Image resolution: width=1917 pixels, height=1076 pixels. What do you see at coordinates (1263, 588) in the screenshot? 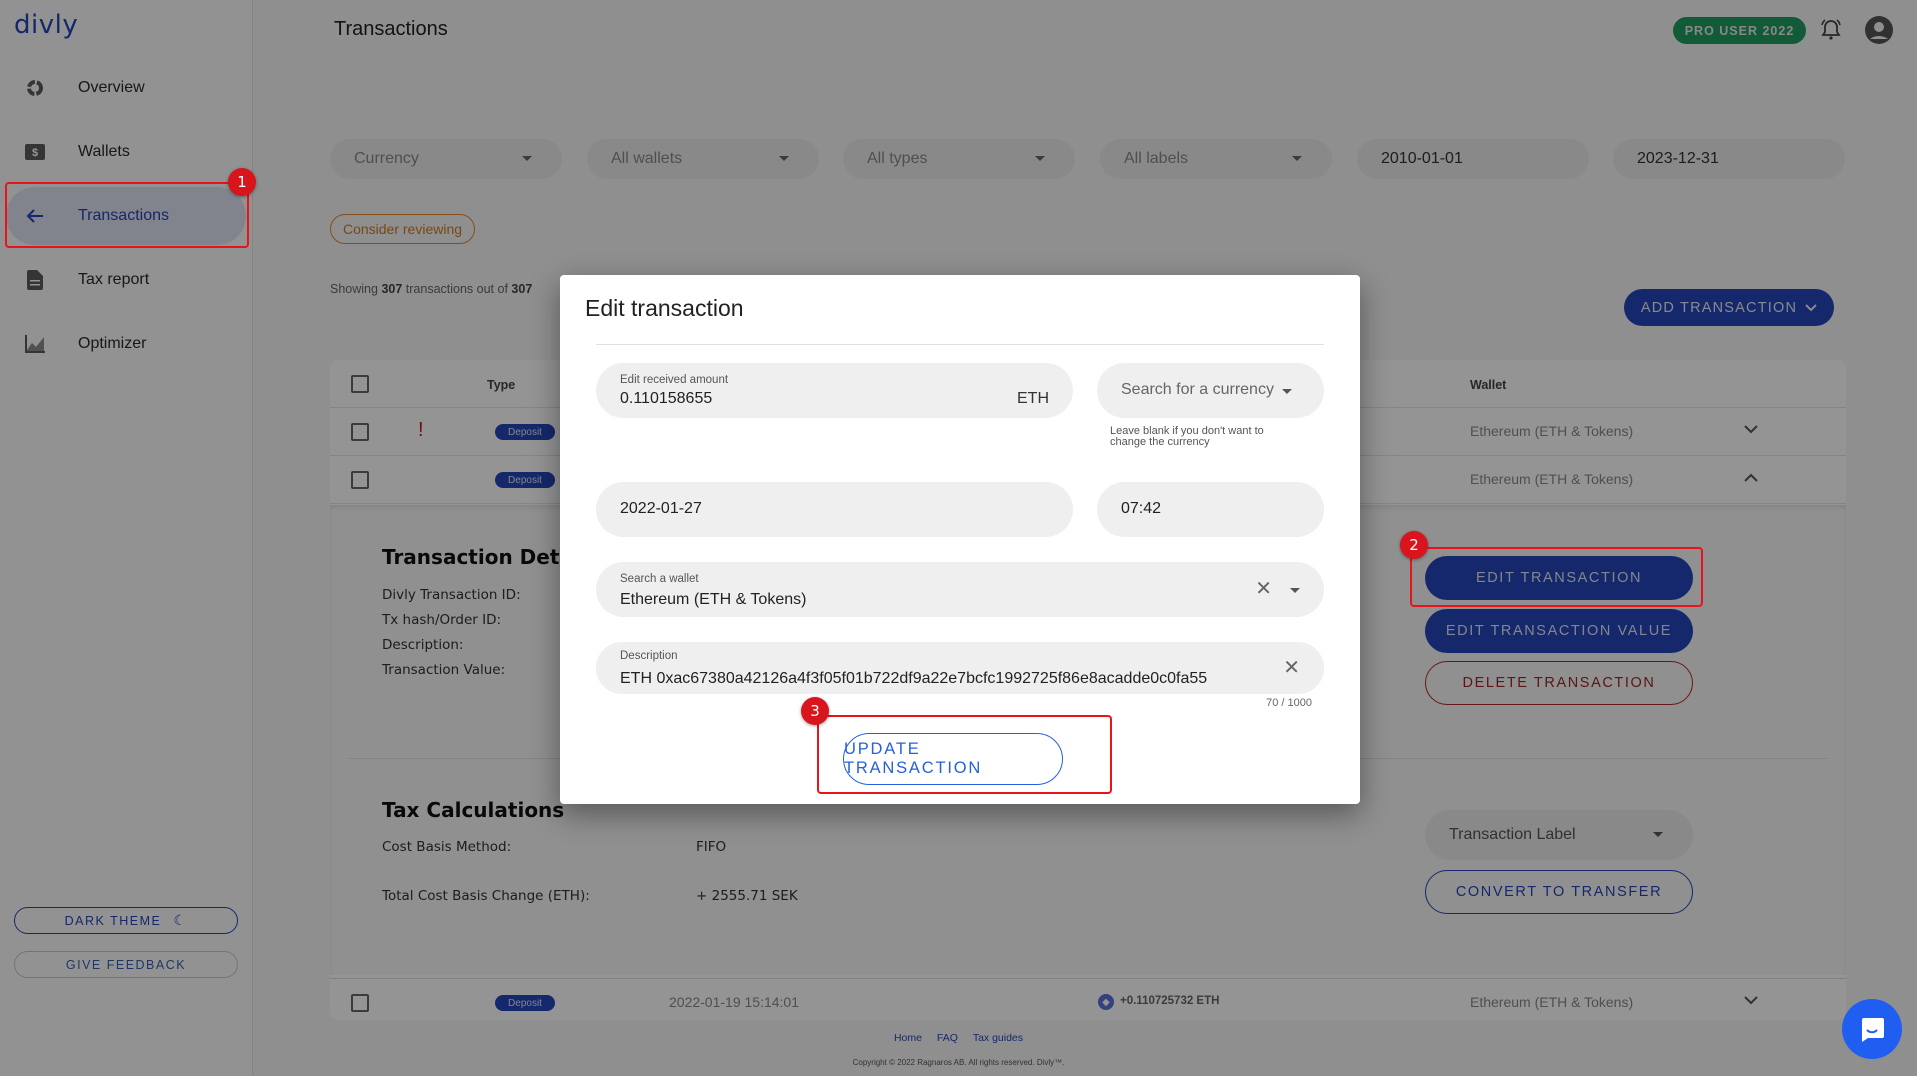
I see `clear-wallet-icon: ✕` at bounding box center [1263, 588].